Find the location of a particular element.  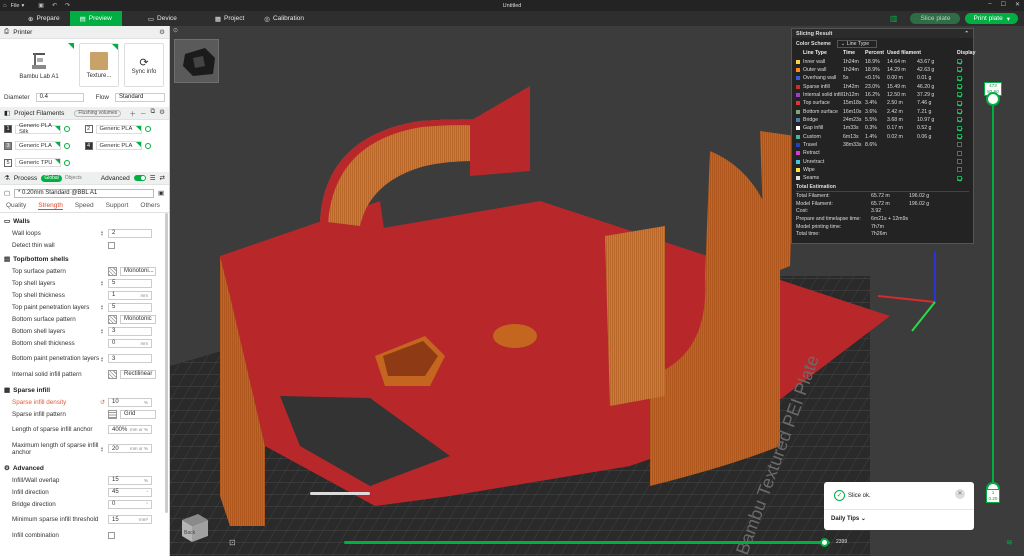

sync-info-button: ⟳ Sync info is located at coordinates (144, 65).